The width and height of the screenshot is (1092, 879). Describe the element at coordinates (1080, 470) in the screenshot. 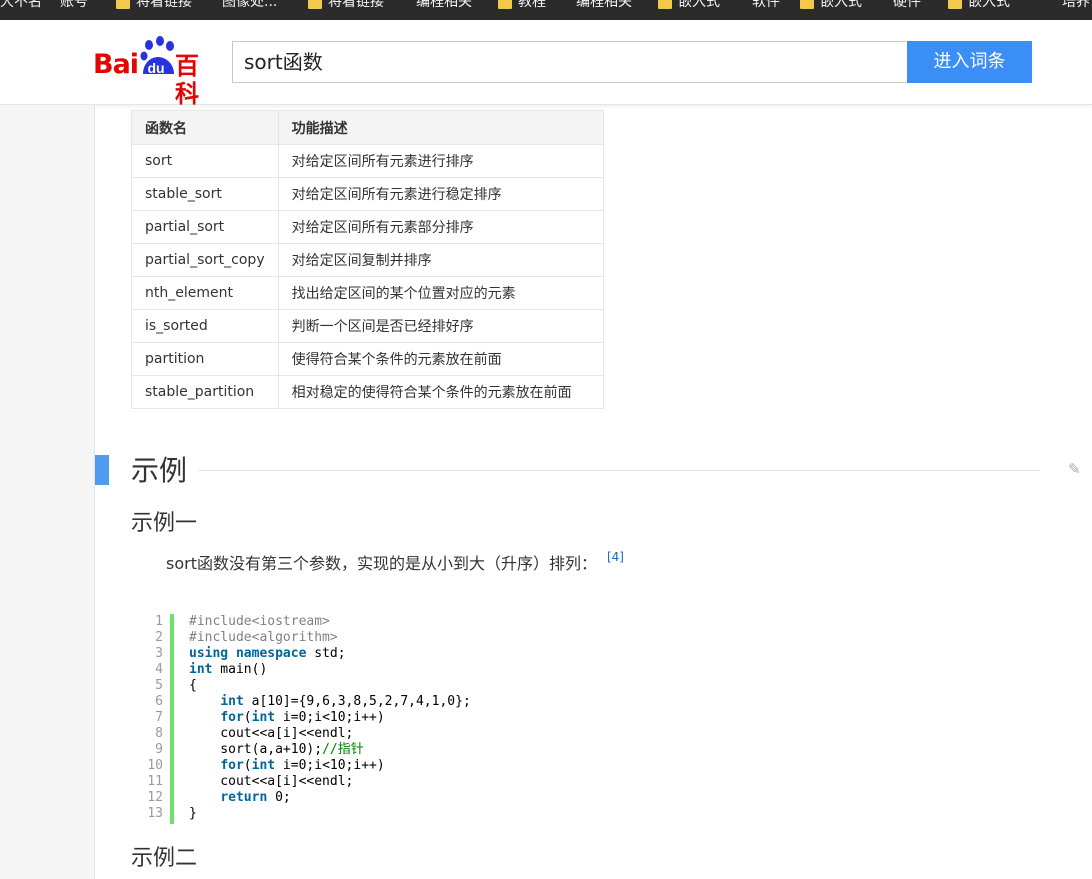

I see `edit-icon: ✎` at that location.